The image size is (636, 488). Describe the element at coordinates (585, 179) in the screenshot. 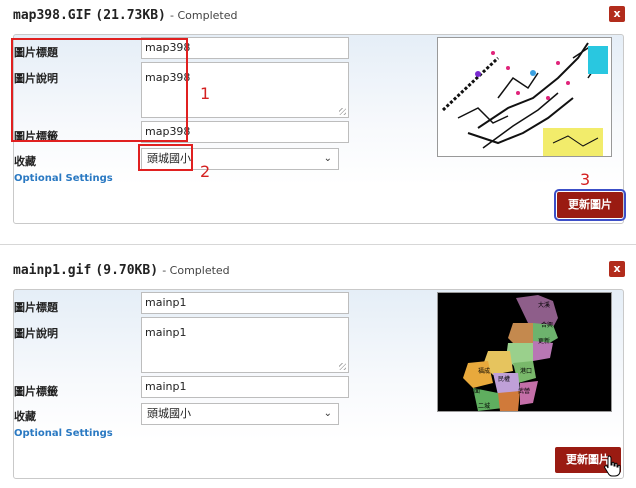

I see `annotation-label-3: 3` at that location.